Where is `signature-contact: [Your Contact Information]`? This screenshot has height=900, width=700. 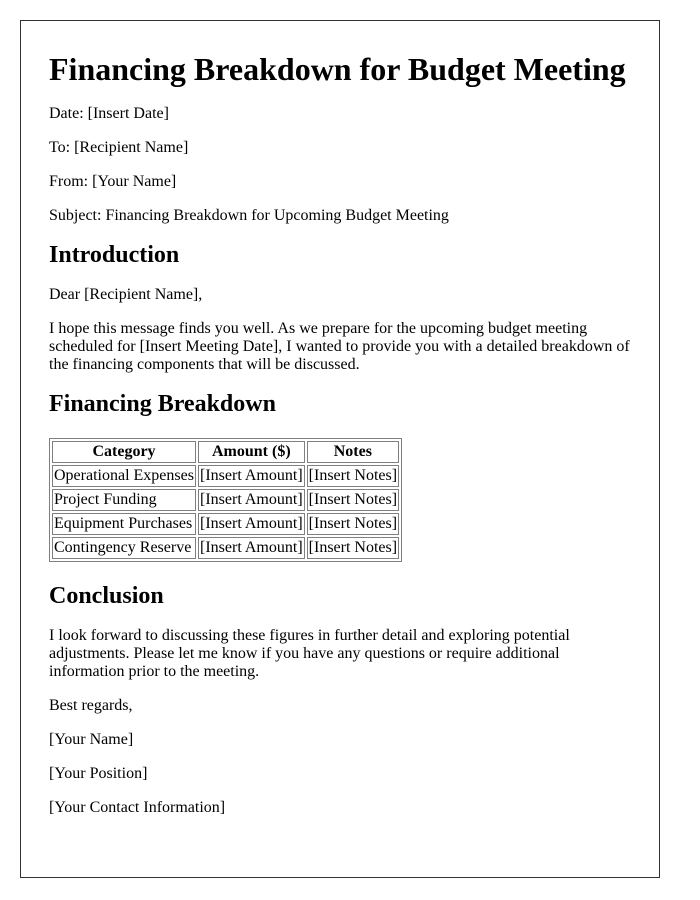
signature-contact: [Your Contact Information] is located at coordinates (137, 807).